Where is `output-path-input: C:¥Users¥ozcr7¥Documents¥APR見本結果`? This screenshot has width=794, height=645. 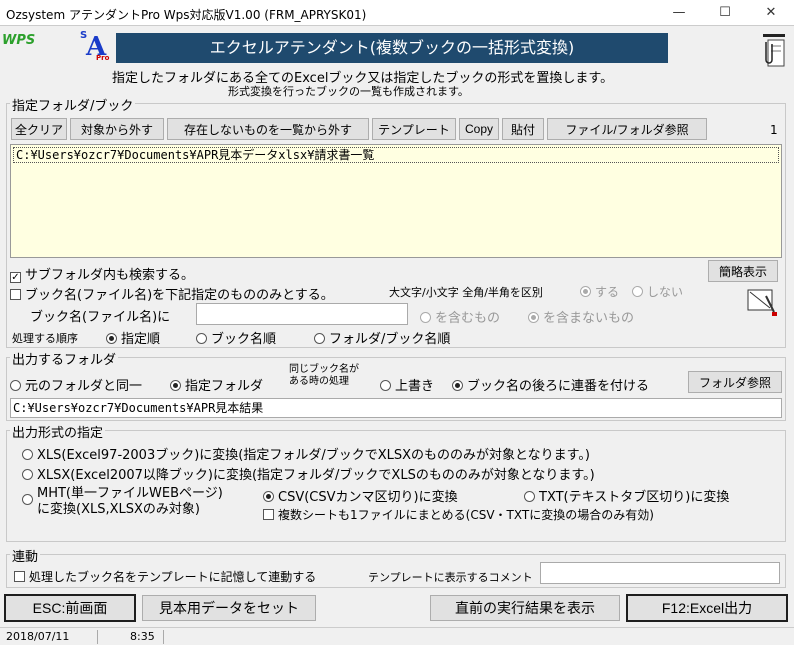
output-path-input: C:¥Users¥ozcr7¥Documents¥APR見本結果 is located at coordinates (396, 408).